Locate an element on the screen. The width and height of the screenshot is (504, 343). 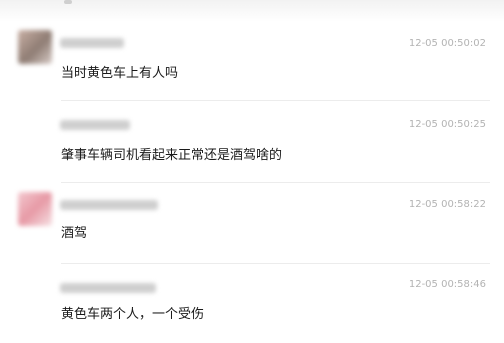
comment-text: 酒驾 is located at coordinates (74, 233).